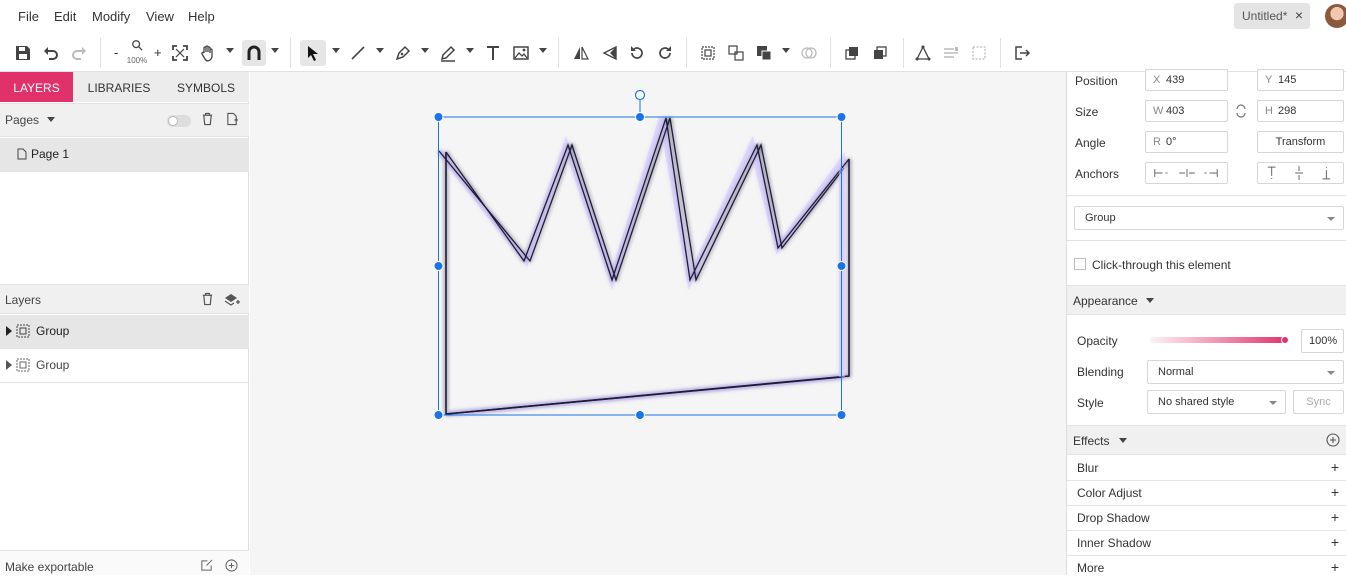 This screenshot has width=1346, height=581. Describe the element at coordinates (1206, 300) in the screenshot. I see `appearance-header: Appearance` at that location.